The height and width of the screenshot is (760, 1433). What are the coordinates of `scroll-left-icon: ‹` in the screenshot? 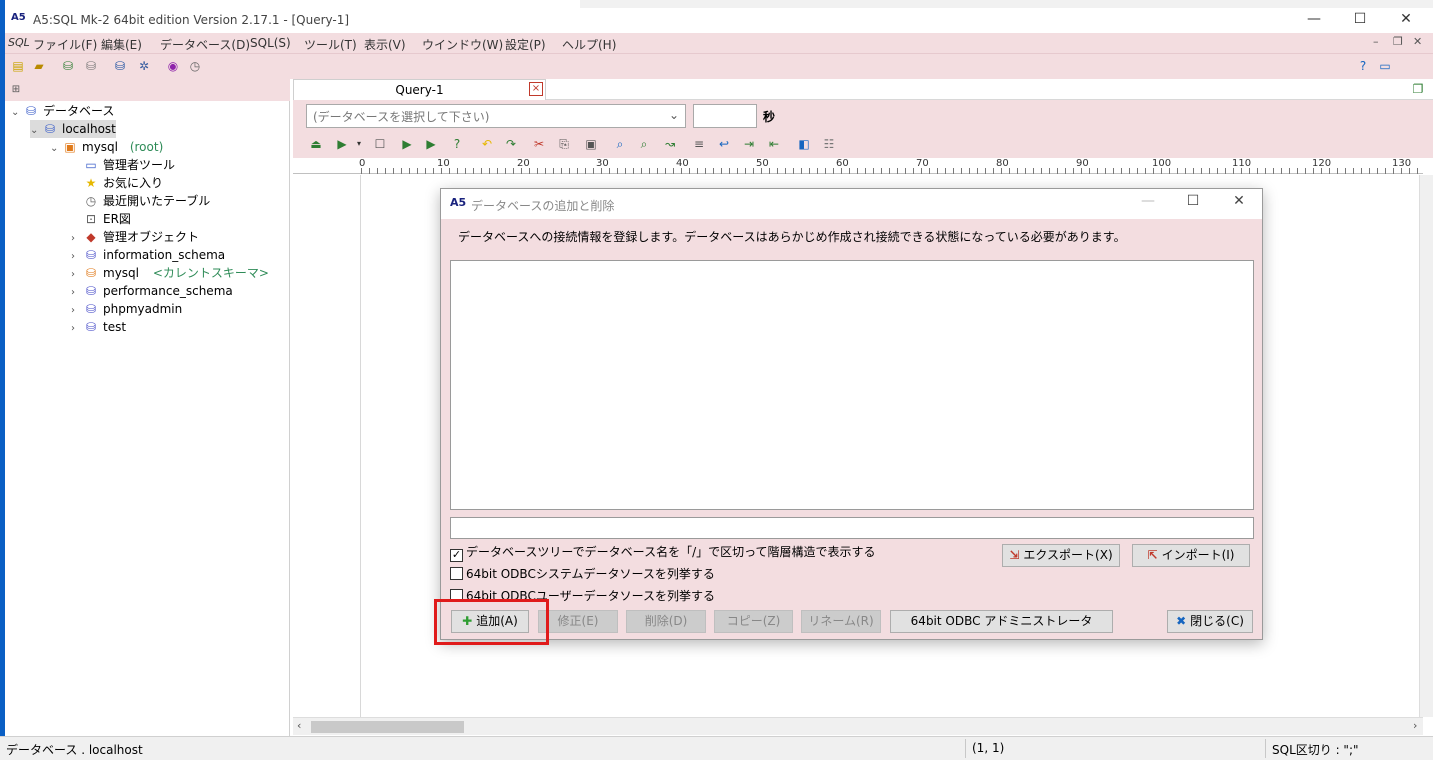 It's located at (299, 725).